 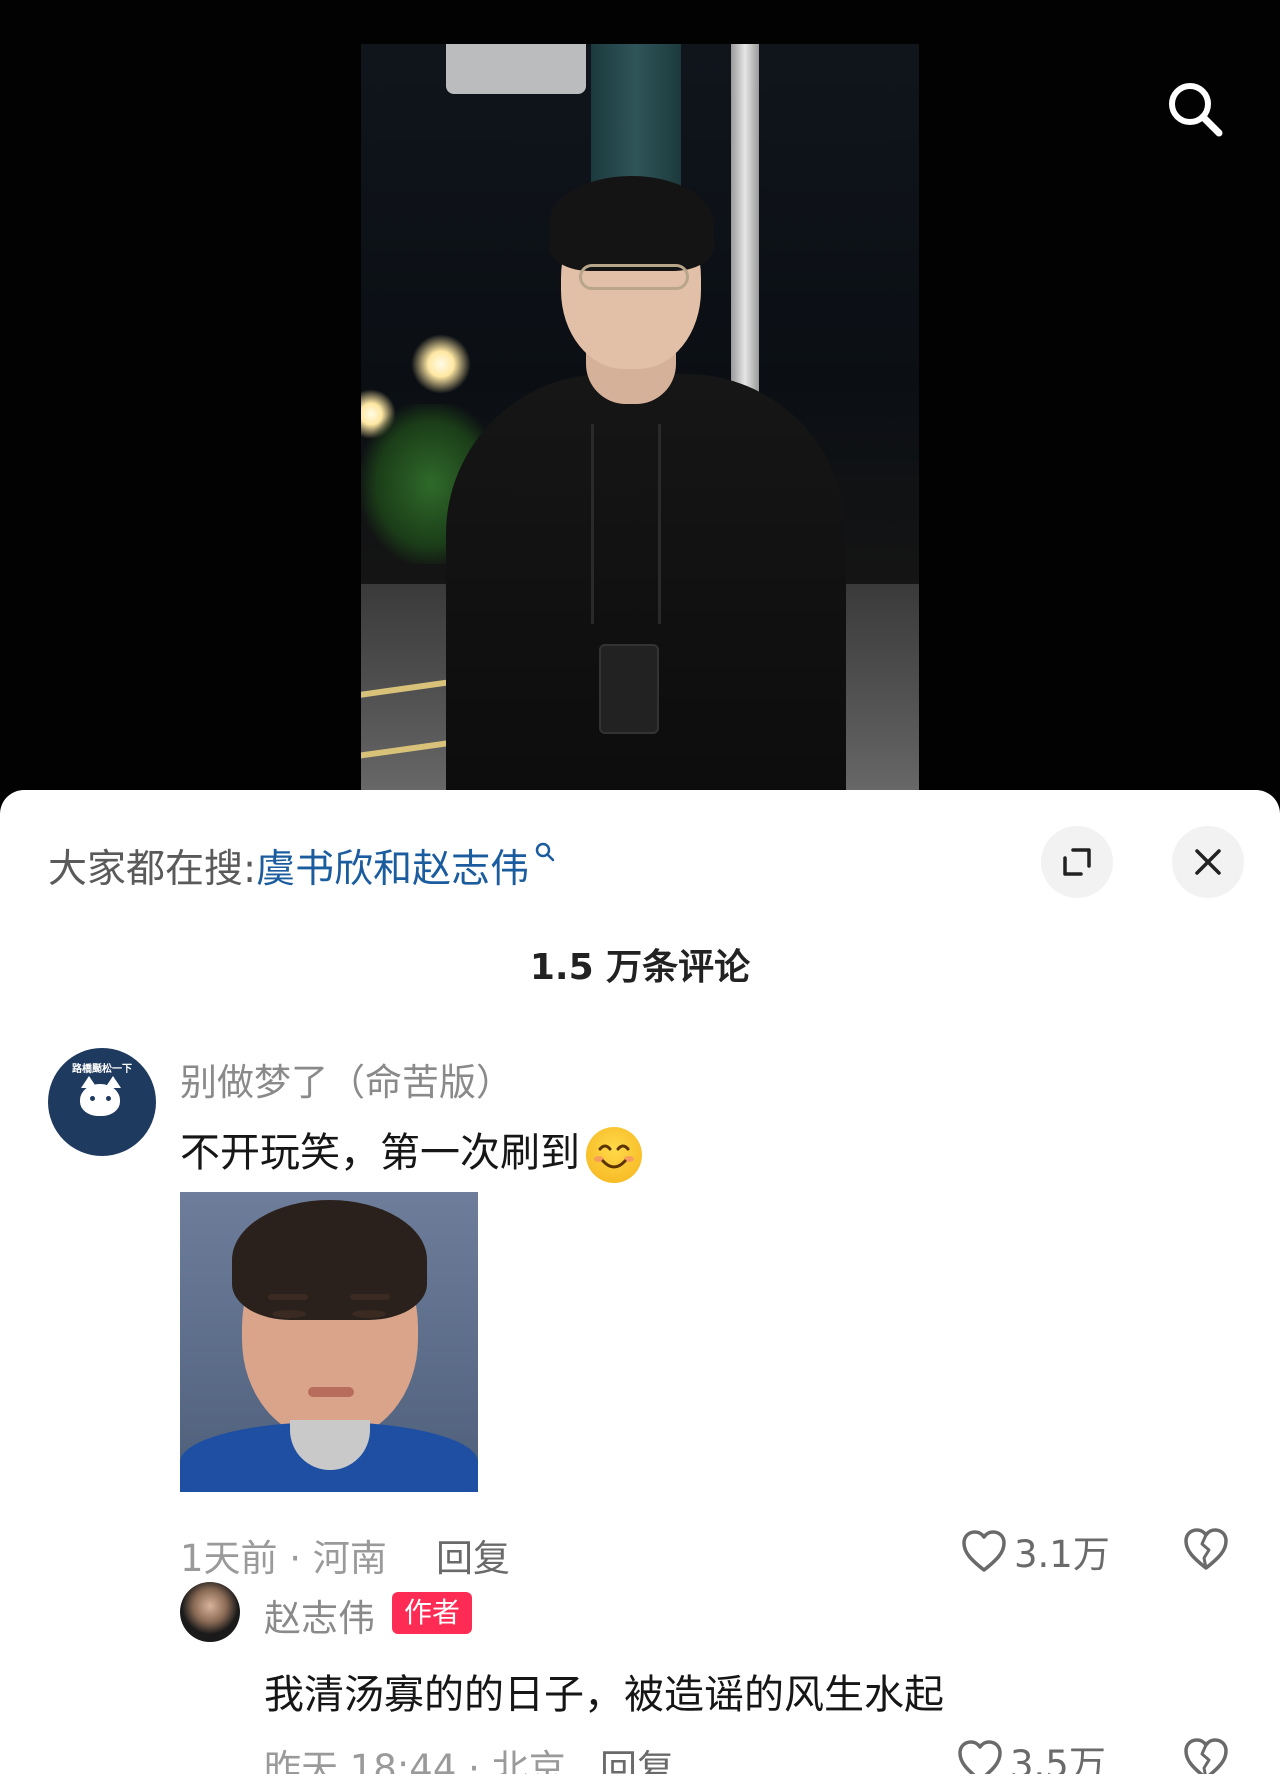 I want to click on trending-prefix: 大家都在搜:, so click(x=152, y=869).